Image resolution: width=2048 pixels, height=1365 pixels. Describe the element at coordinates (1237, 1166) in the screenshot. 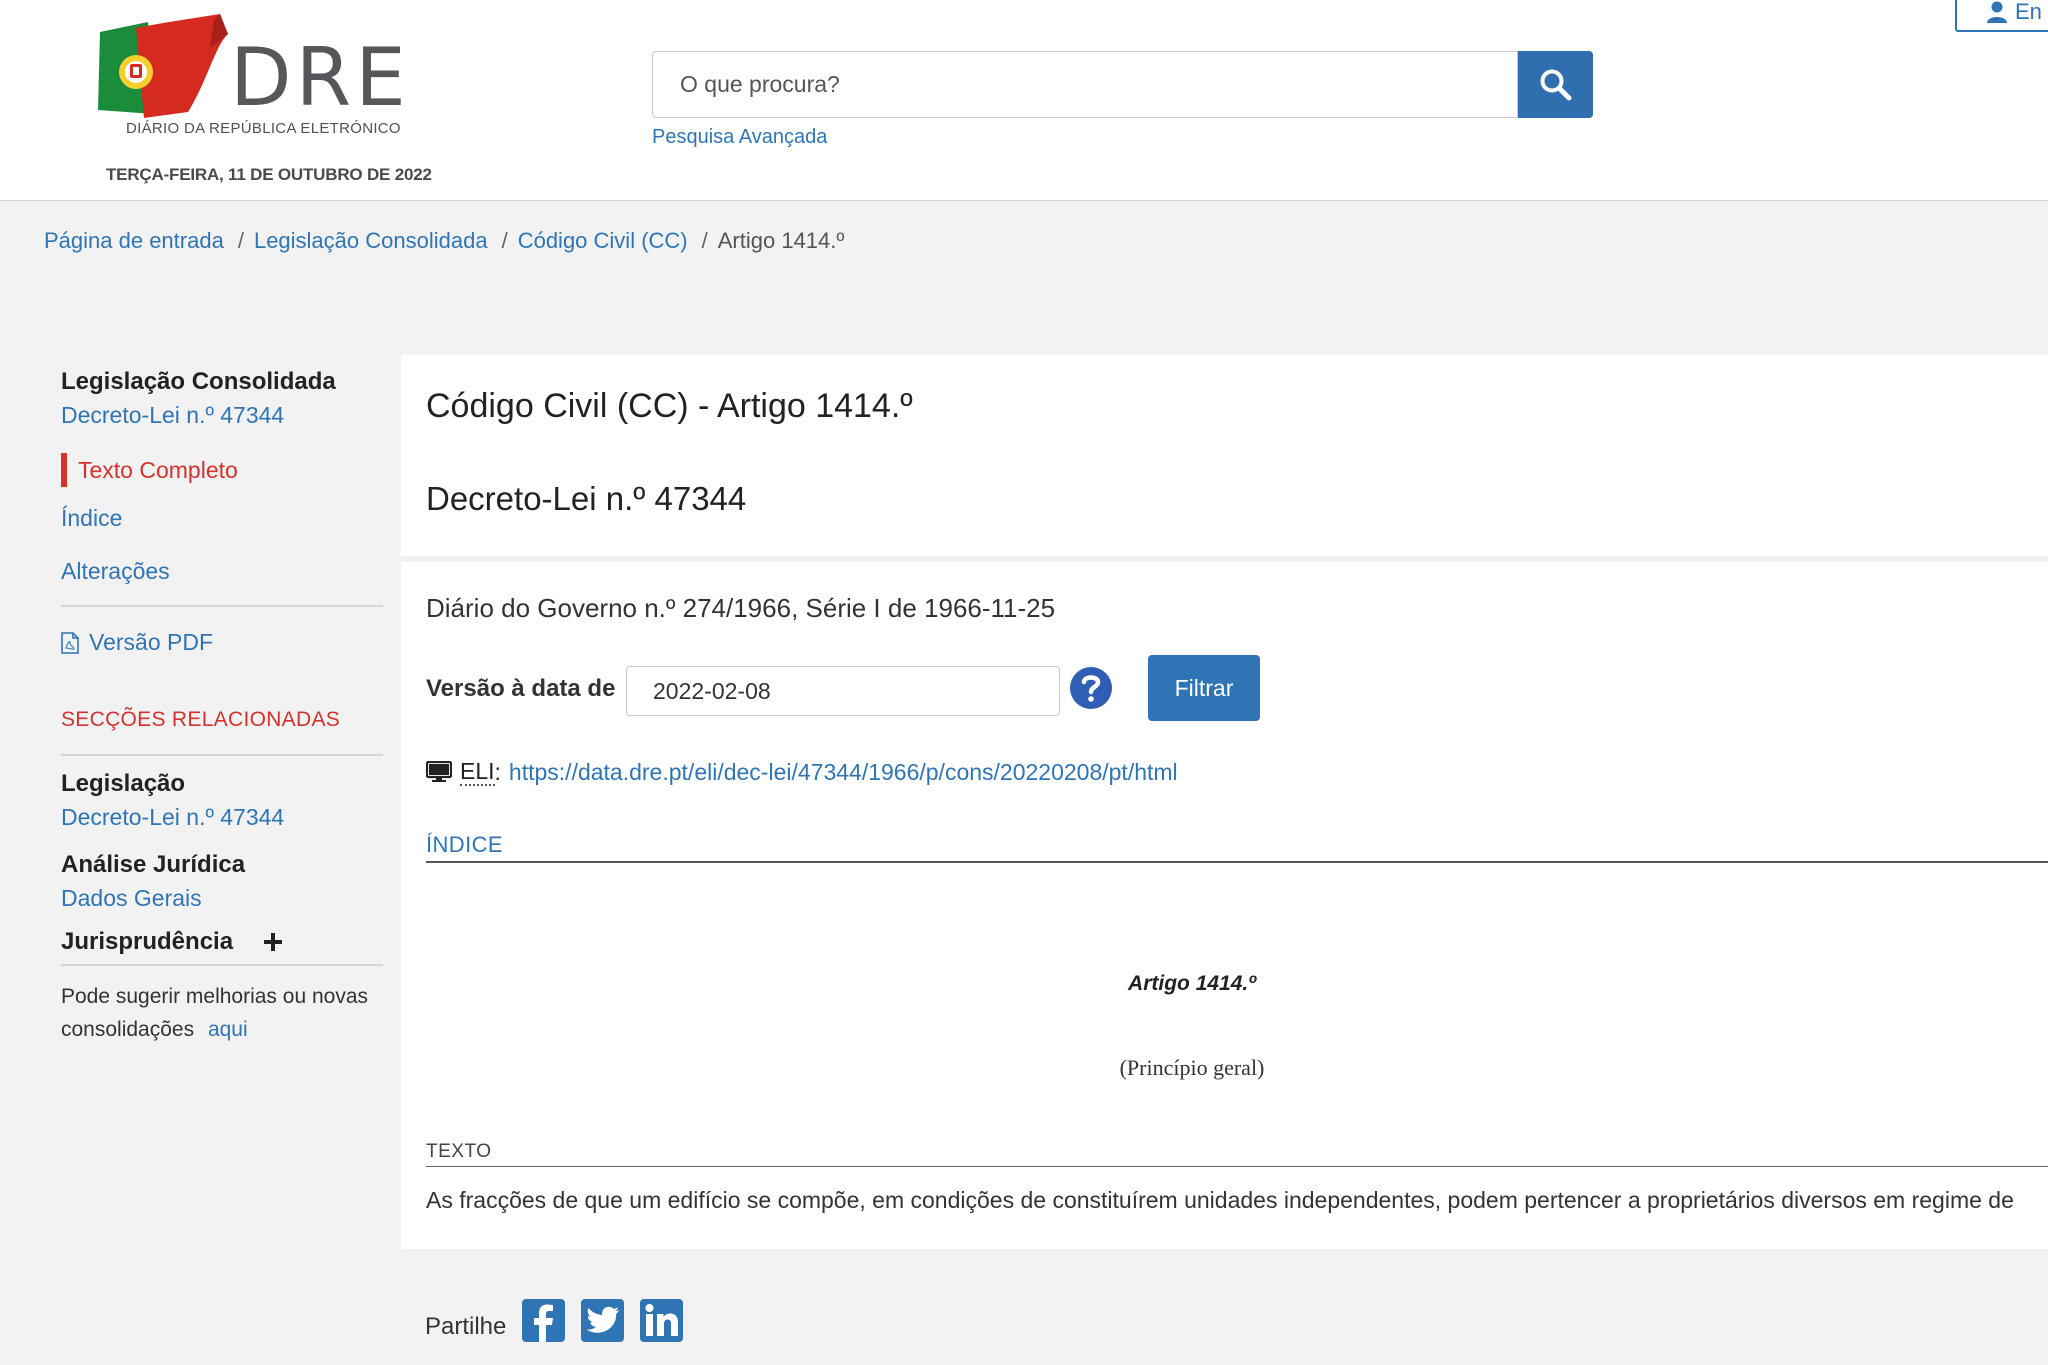

I see `texto-divider` at that location.